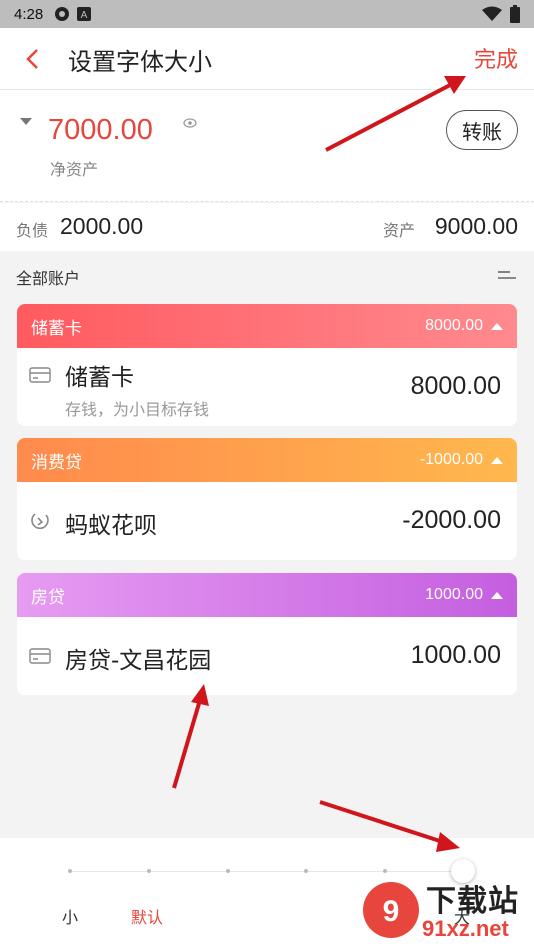 The width and height of the screenshot is (534, 950). I want to click on liabilities-value: 2000.00, so click(102, 226).